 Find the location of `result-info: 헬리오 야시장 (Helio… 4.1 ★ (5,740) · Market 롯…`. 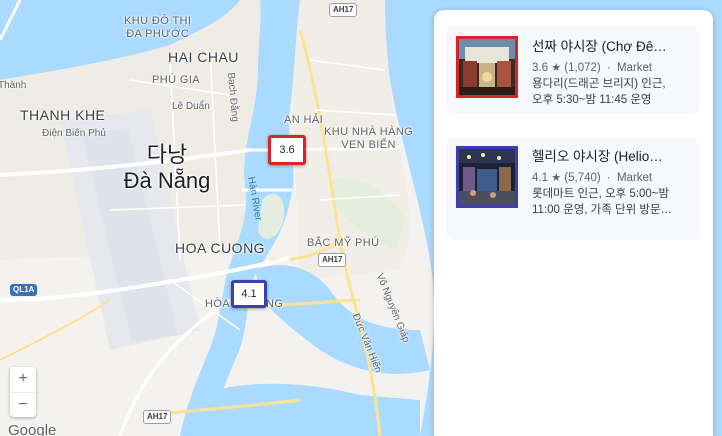

result-info: 헬리오 야시장 (Helio… 4.1 ★ (5,740) · Market 롯… is located at coordinates (612, 183).